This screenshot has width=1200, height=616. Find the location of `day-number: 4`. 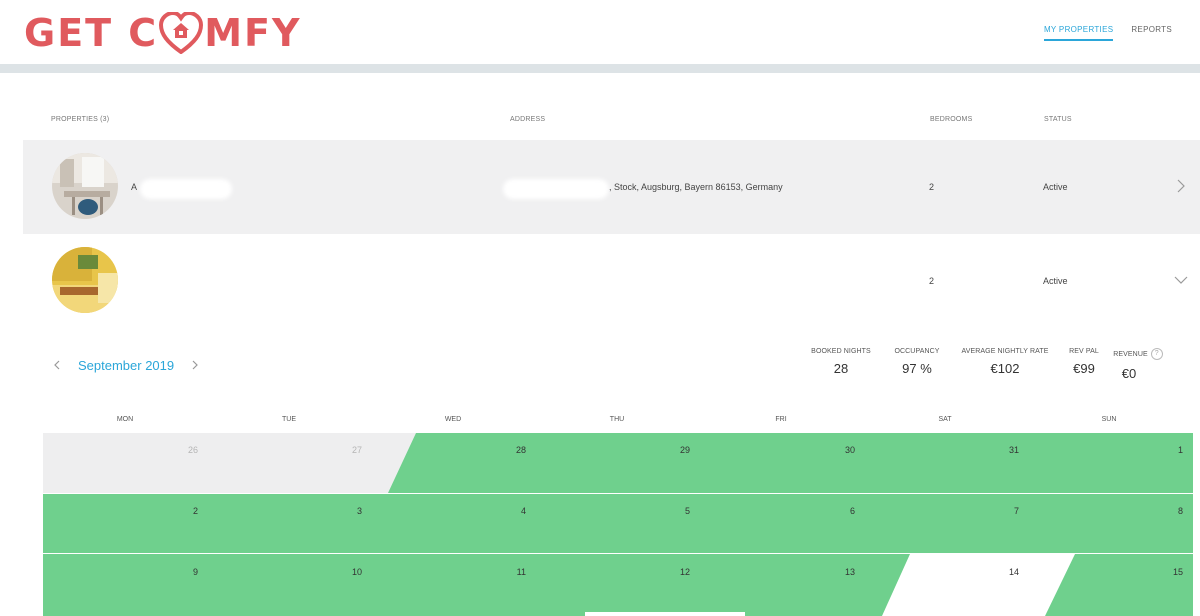

day-number: 4 is located at coordinates (523, 511).